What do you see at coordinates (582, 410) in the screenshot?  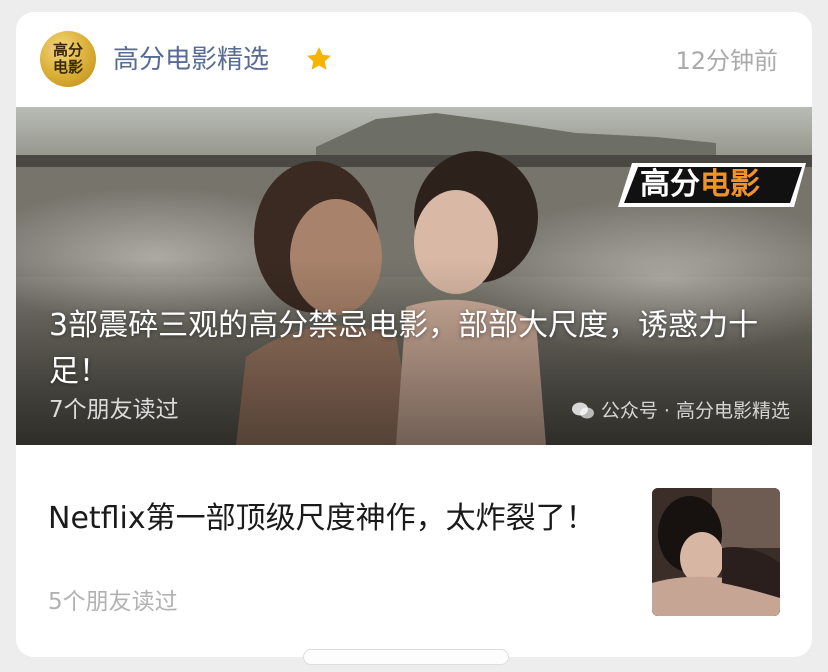 I see `wechat-icon` at bounding box center [582, 410].